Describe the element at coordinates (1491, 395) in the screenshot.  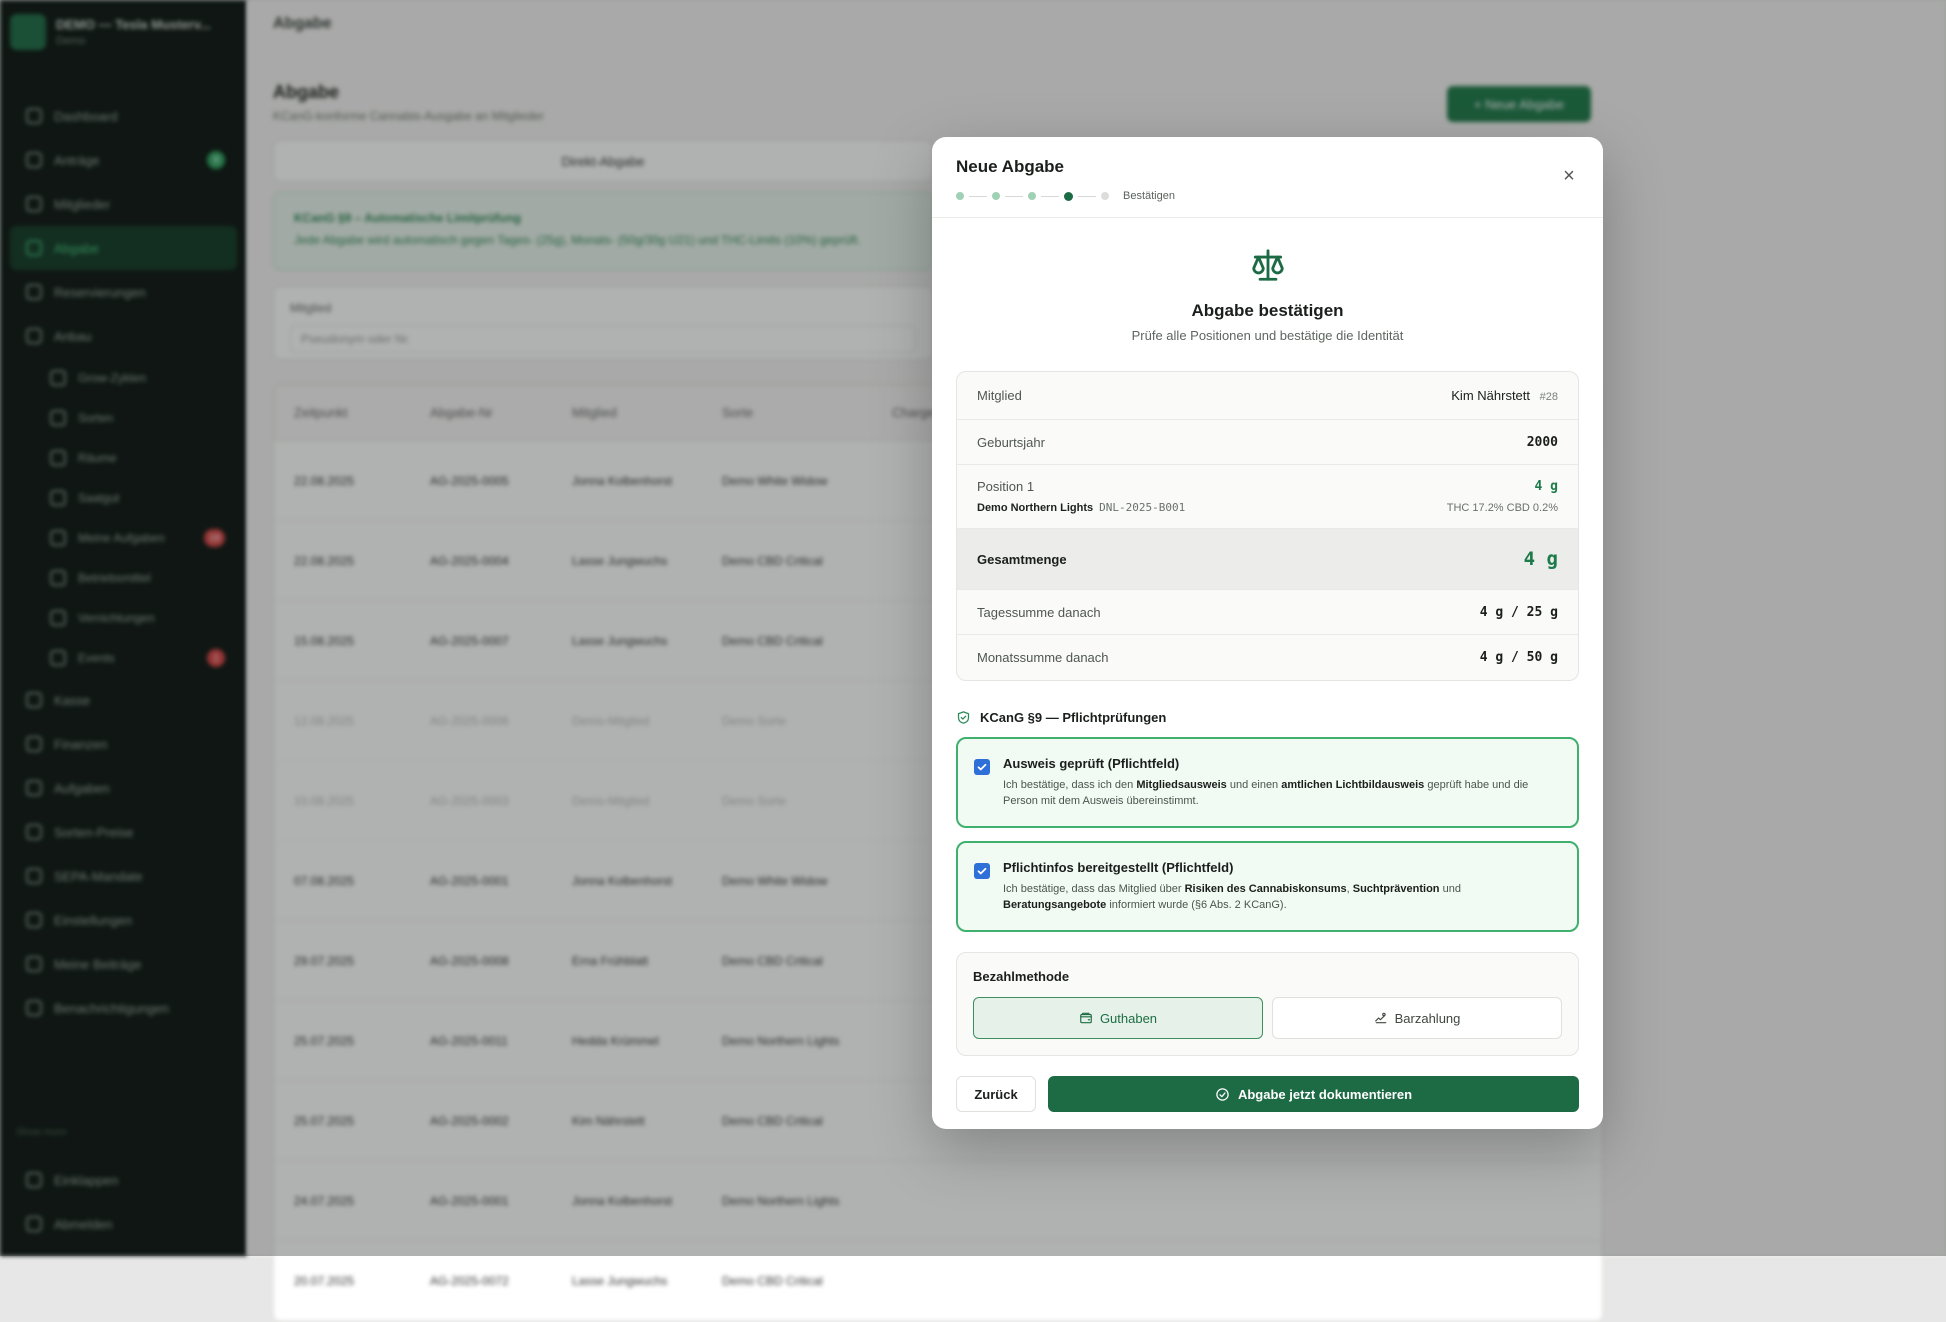
I see `member-name: Kim Nährstett` at that location.